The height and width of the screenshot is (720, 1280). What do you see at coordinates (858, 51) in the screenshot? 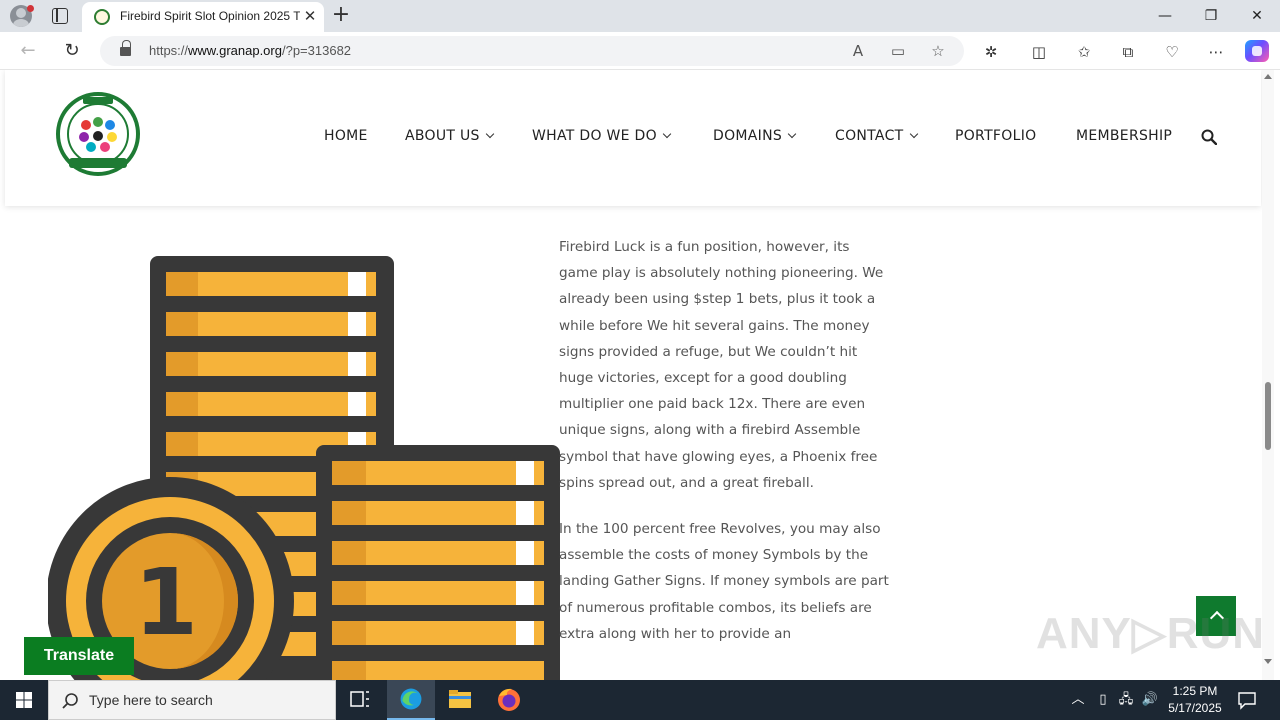
I see `read-aloud-icon: A` at bounding box center [858, 51].